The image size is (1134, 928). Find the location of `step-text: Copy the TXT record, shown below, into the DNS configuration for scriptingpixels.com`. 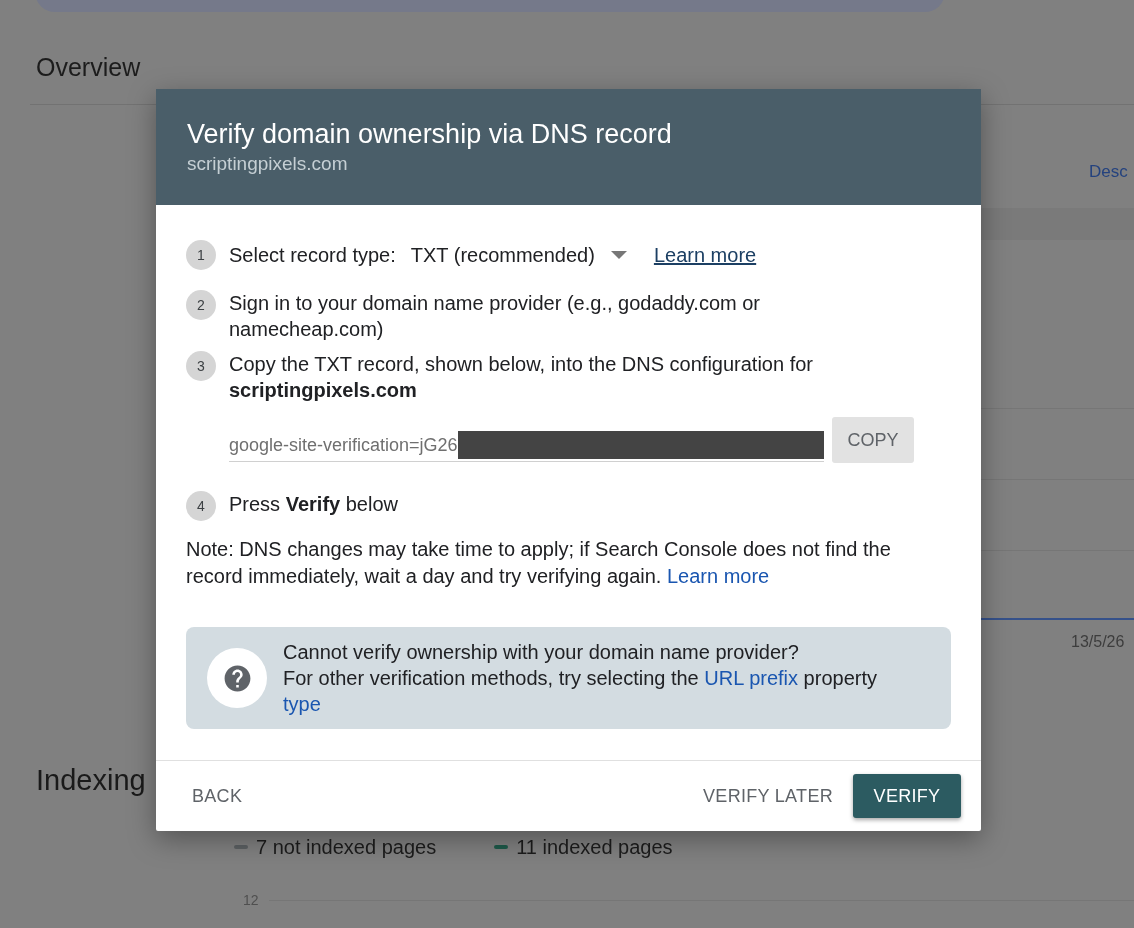

step-text: Copy the TXT record, shown below, into the DNS configuration for scriptingpixels.com is located at coordinates (521, 377).